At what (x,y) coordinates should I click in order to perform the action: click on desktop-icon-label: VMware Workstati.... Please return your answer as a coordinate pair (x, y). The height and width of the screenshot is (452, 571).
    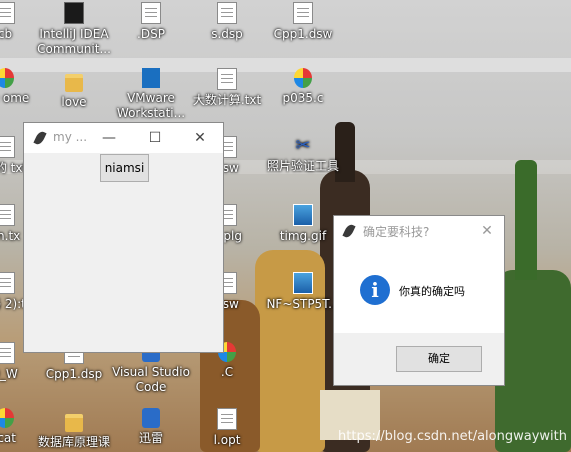
    Looking at the image, I should click on (151, 105).